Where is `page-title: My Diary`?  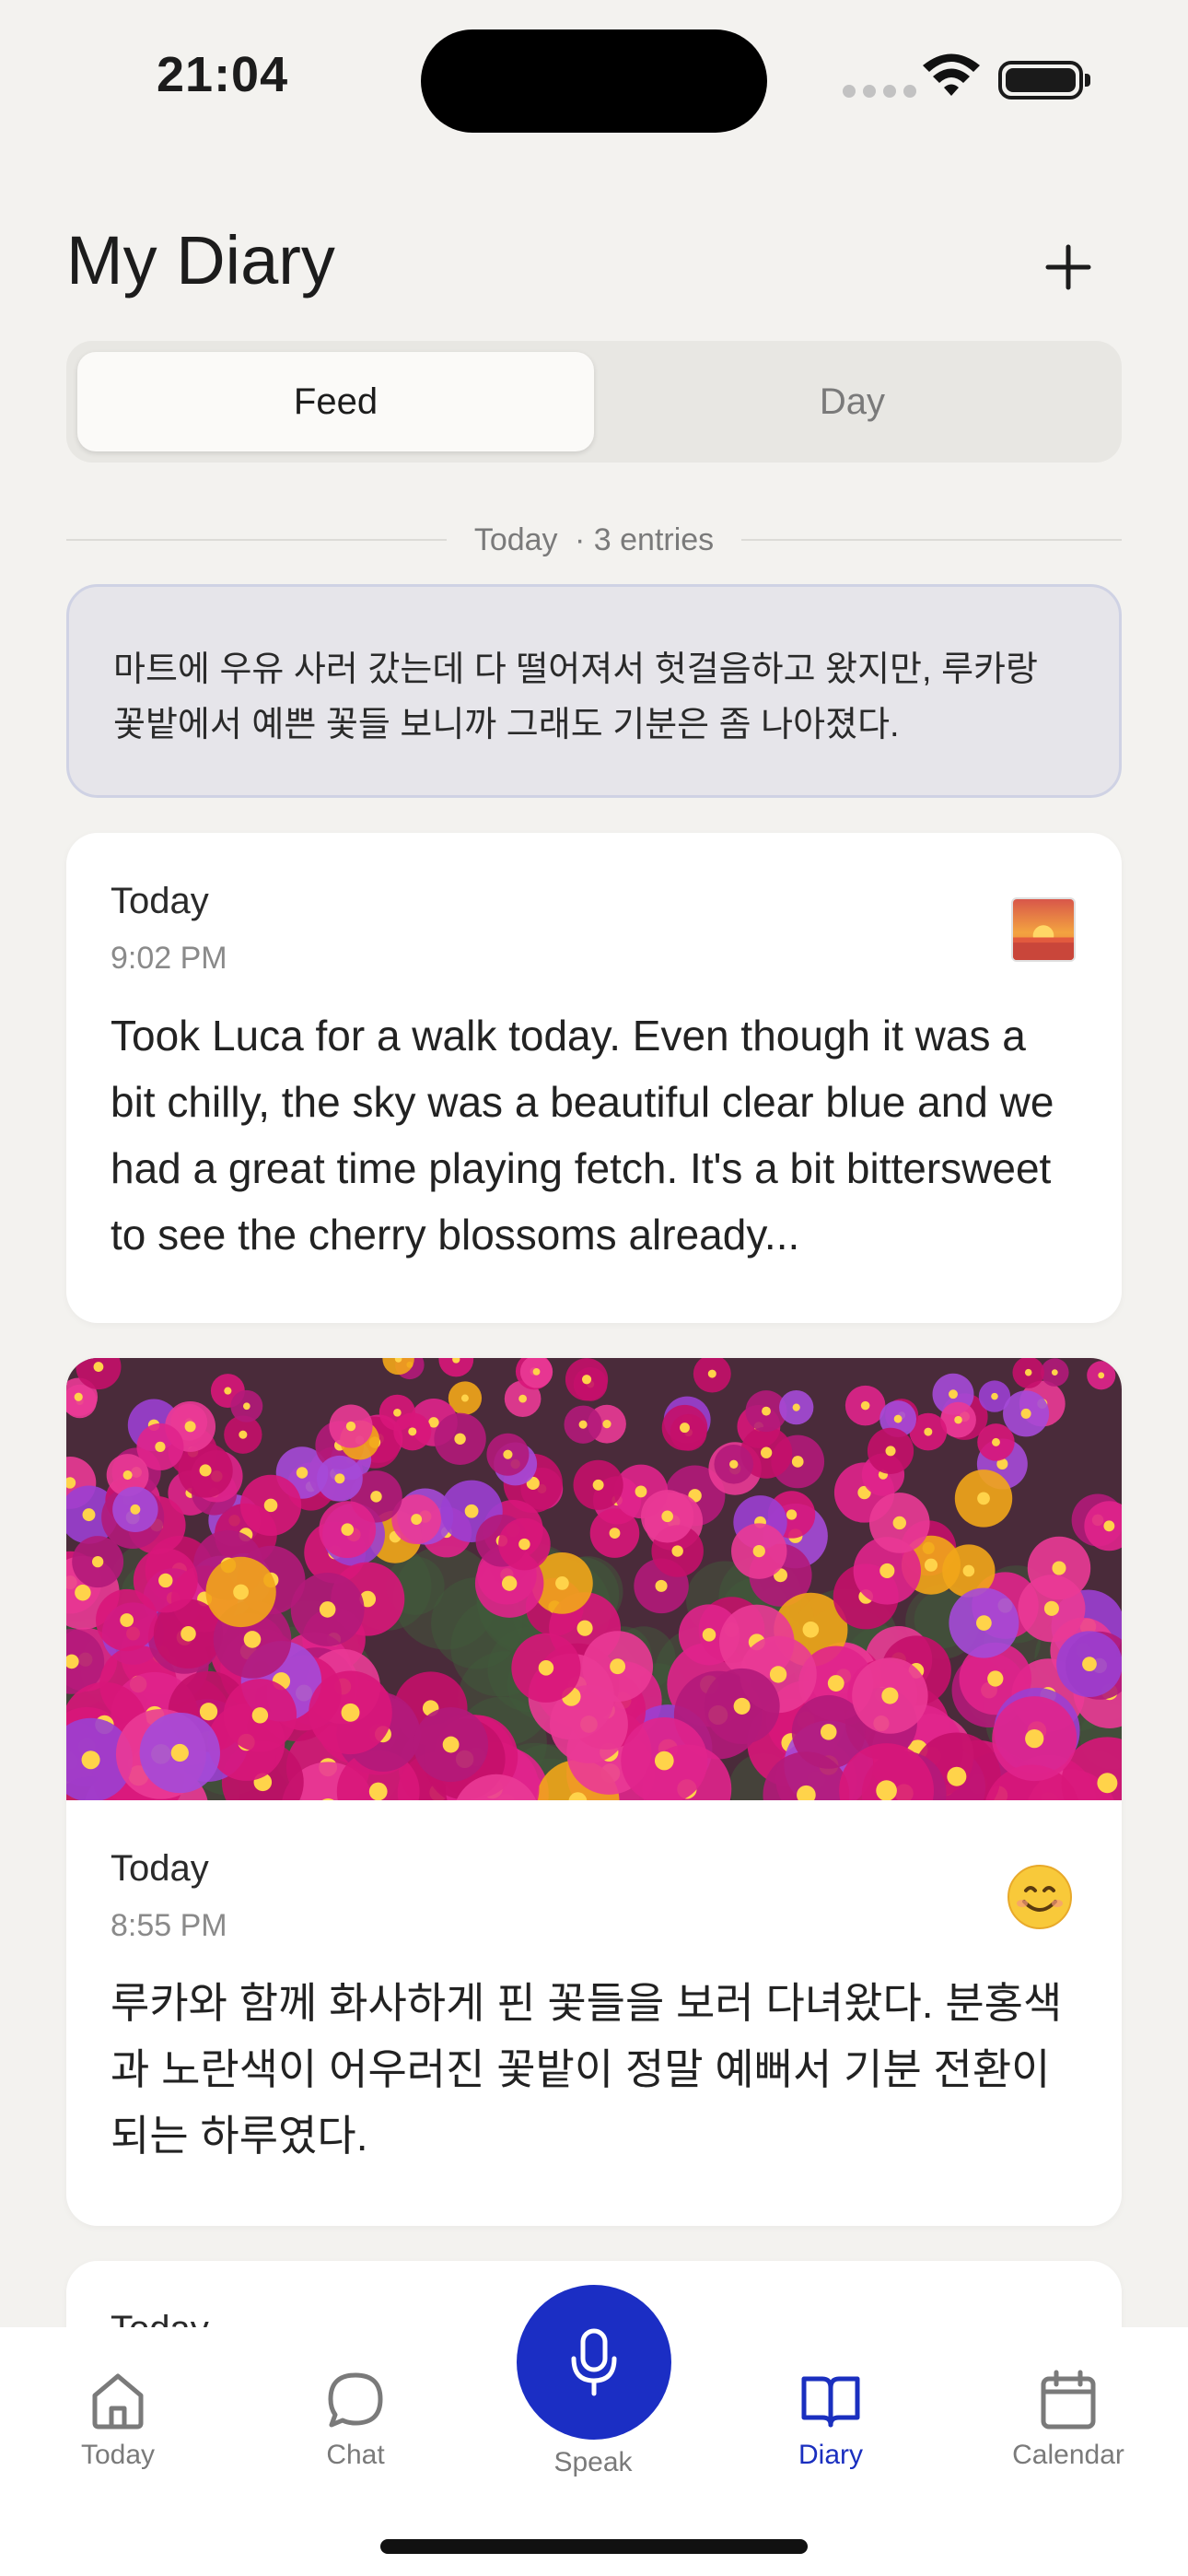 page-title: My Diary is located at coordinates (201, 260).